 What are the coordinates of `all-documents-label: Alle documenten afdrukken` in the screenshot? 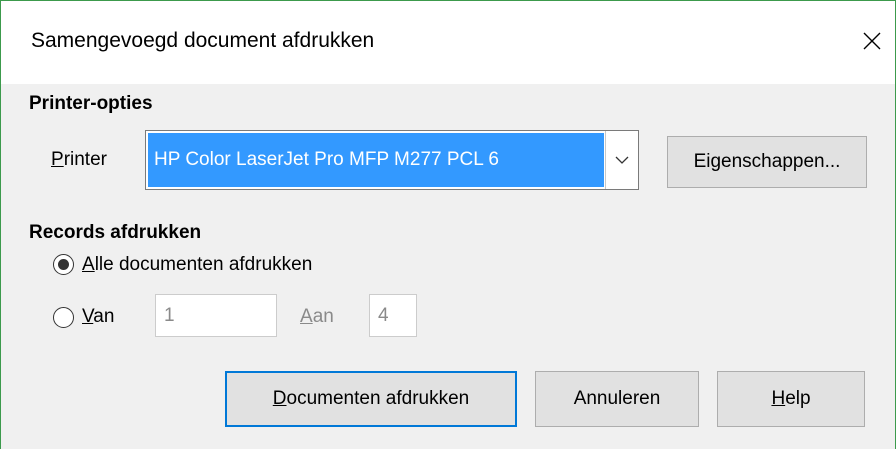 It's located at (197, 265).